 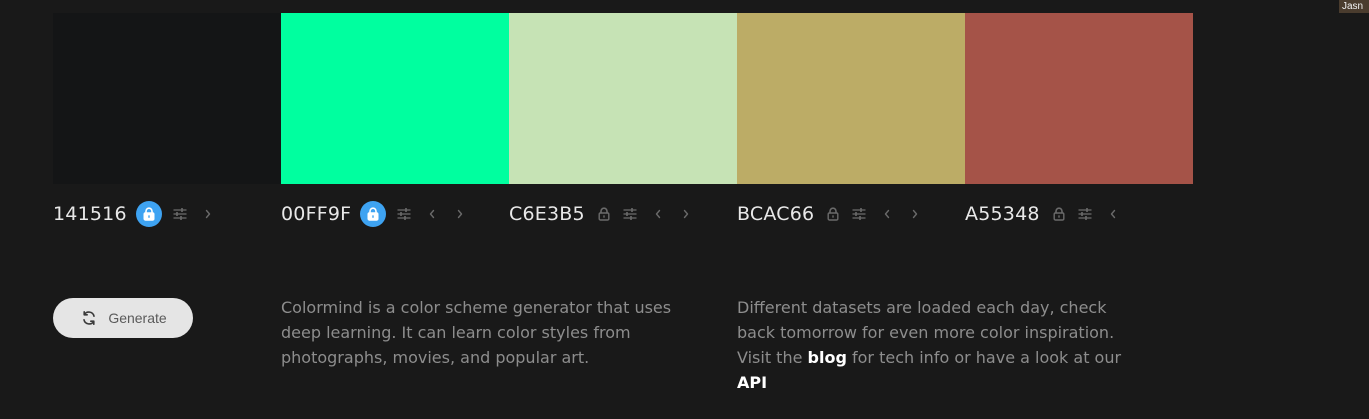 I want to click on swatch-controls-2: 00FF9F, so click(x=379, y=214).